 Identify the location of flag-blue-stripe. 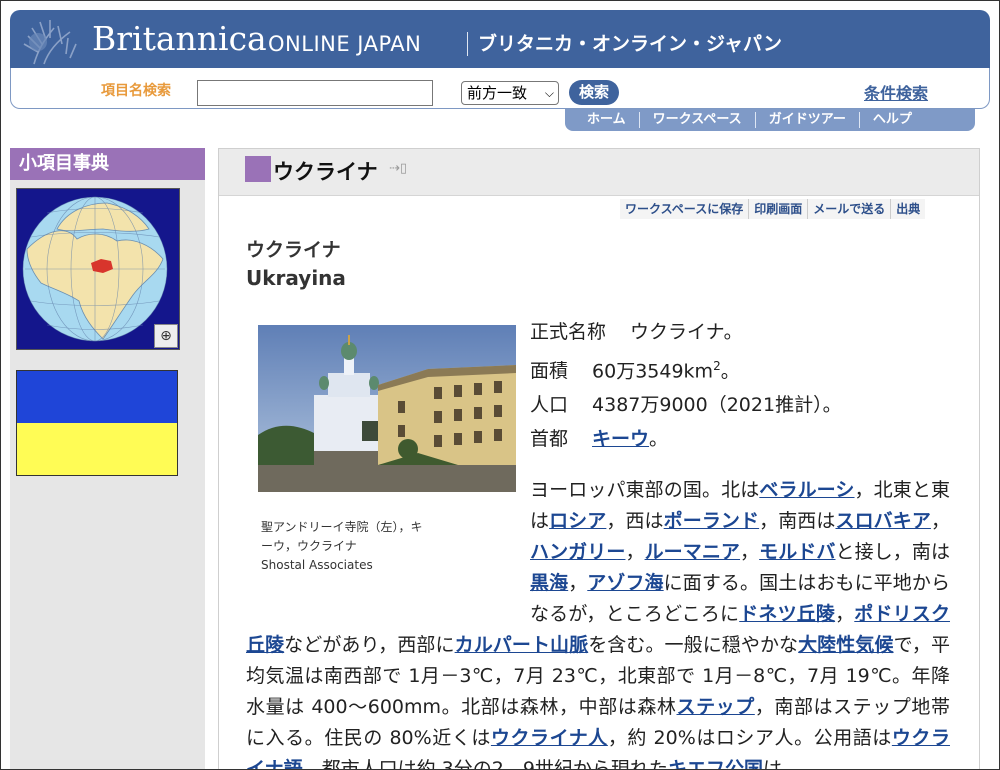
(97, 397).